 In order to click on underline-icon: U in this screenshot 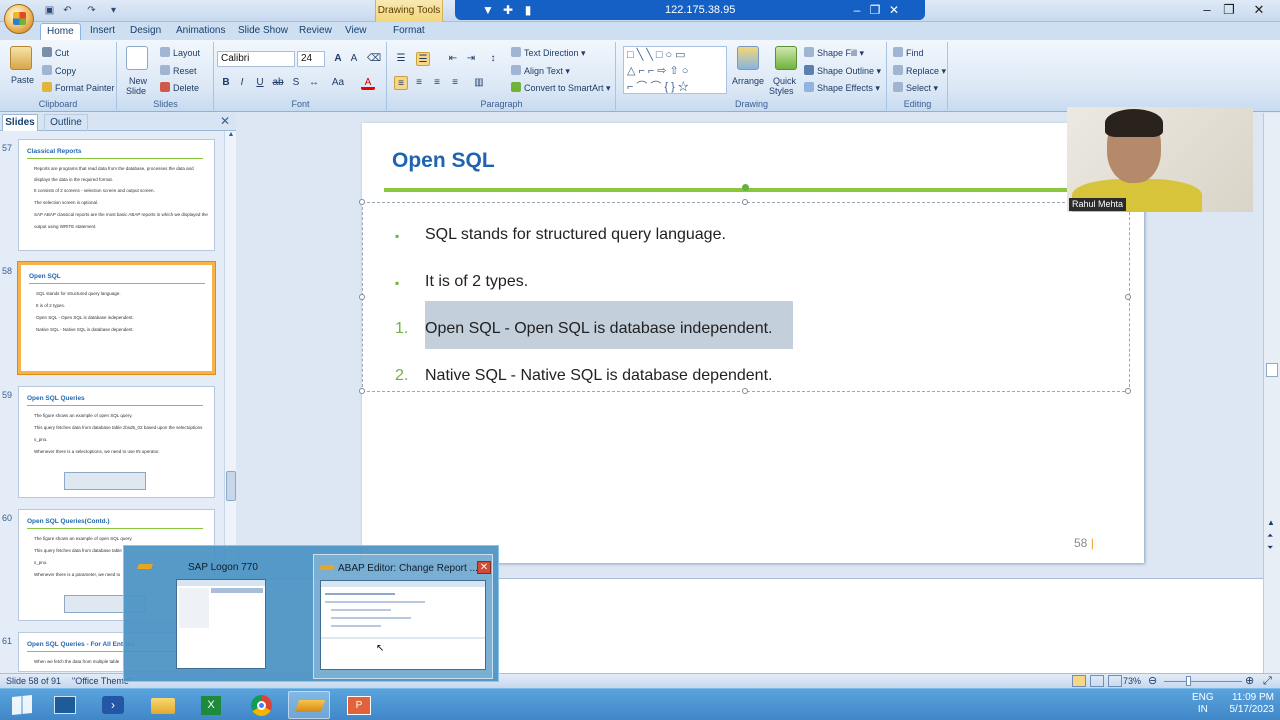, I will do `click(260, 83)`.